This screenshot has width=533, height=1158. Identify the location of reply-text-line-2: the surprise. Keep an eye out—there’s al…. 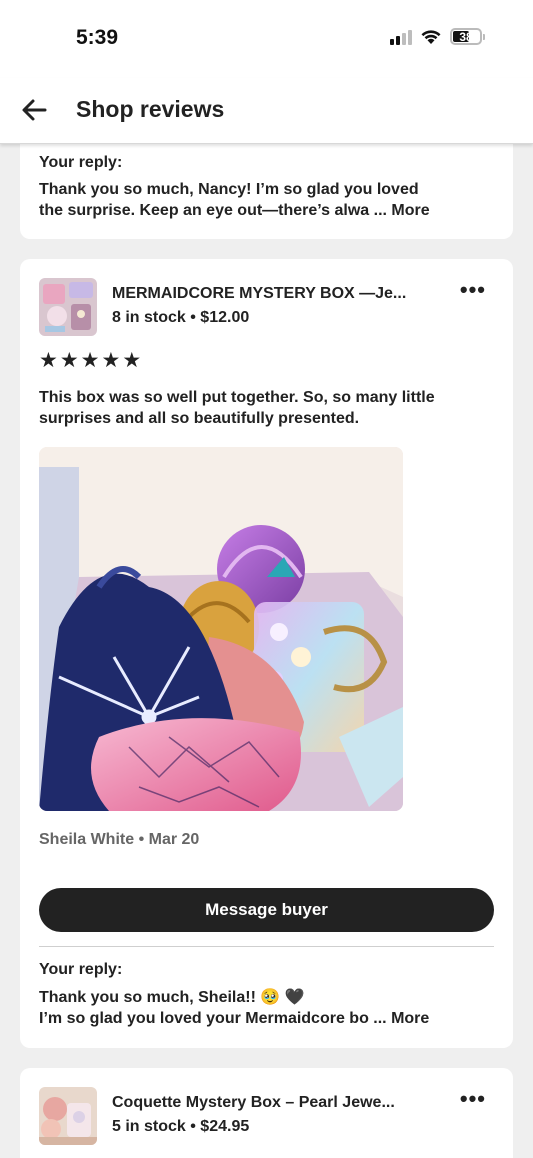
(213, 210).